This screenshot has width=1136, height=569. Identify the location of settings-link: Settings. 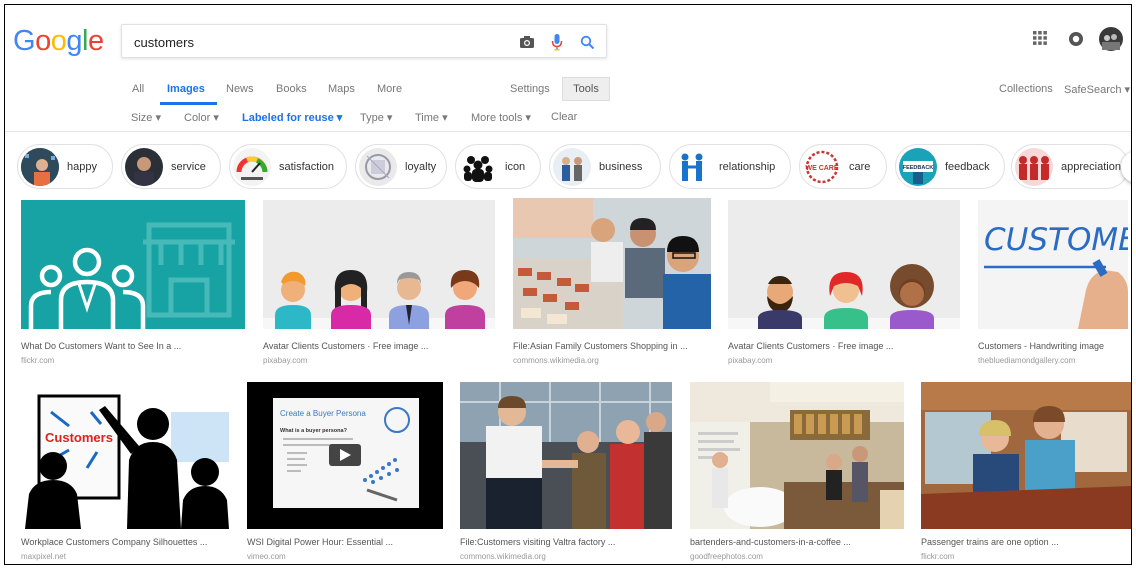
(530, 89).